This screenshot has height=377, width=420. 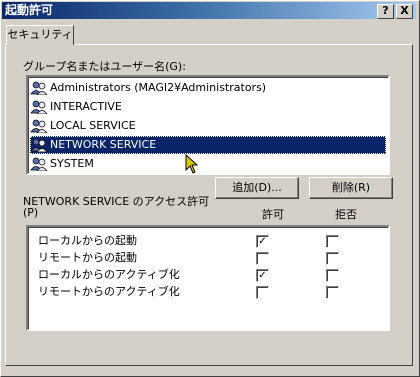 What do you see at coordinates (31, 212) in the screenshot?
I see `permissions-label-accel: (P)` at bounding box center [31, 212].